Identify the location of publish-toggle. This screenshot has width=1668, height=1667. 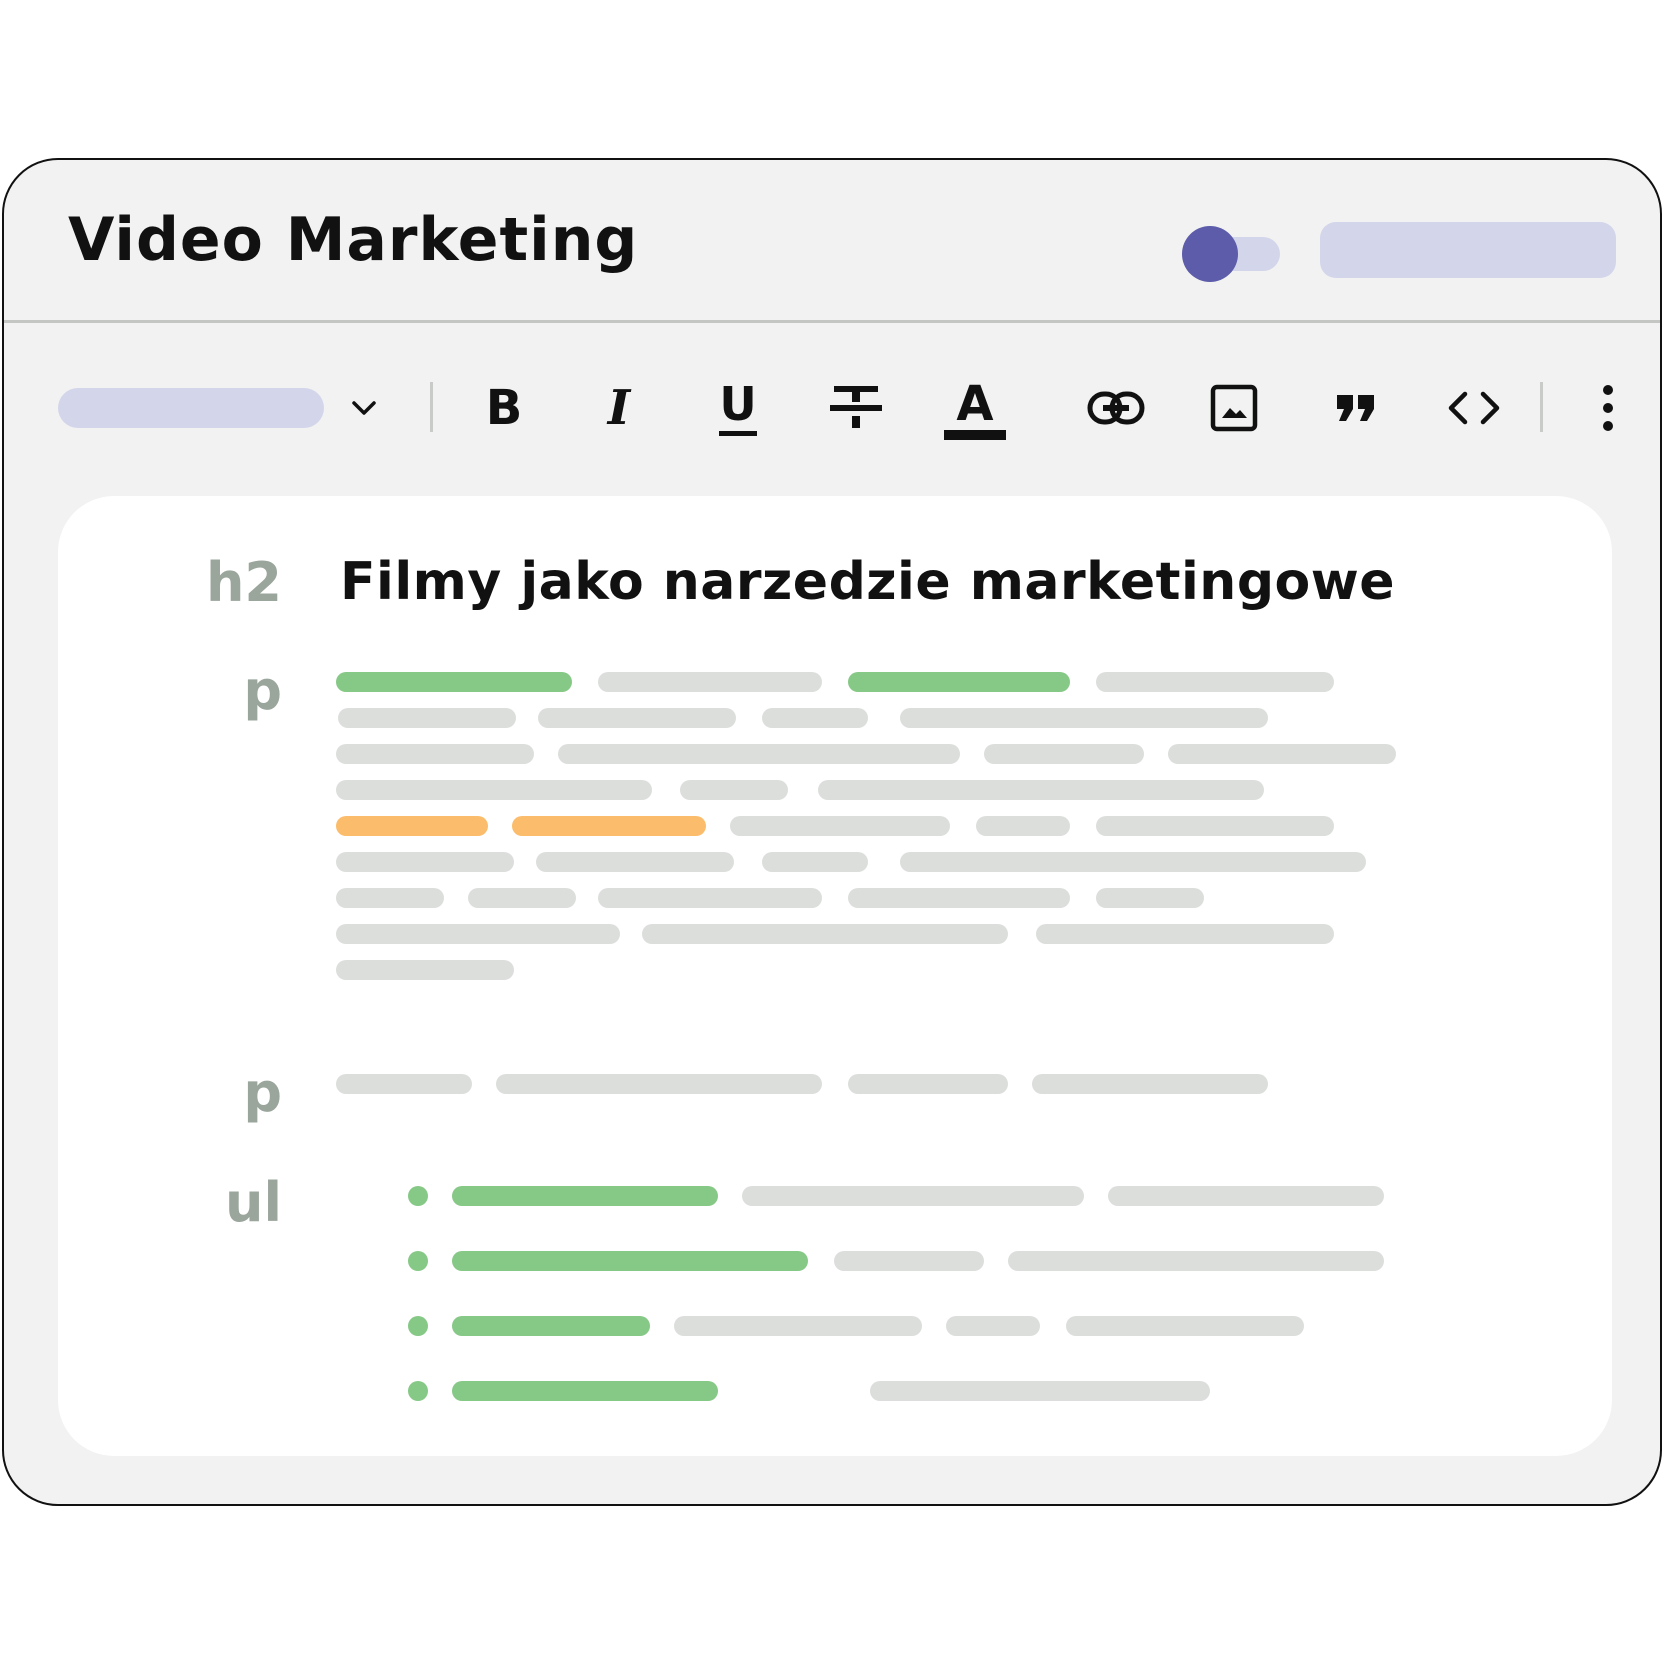
(1232, 254).